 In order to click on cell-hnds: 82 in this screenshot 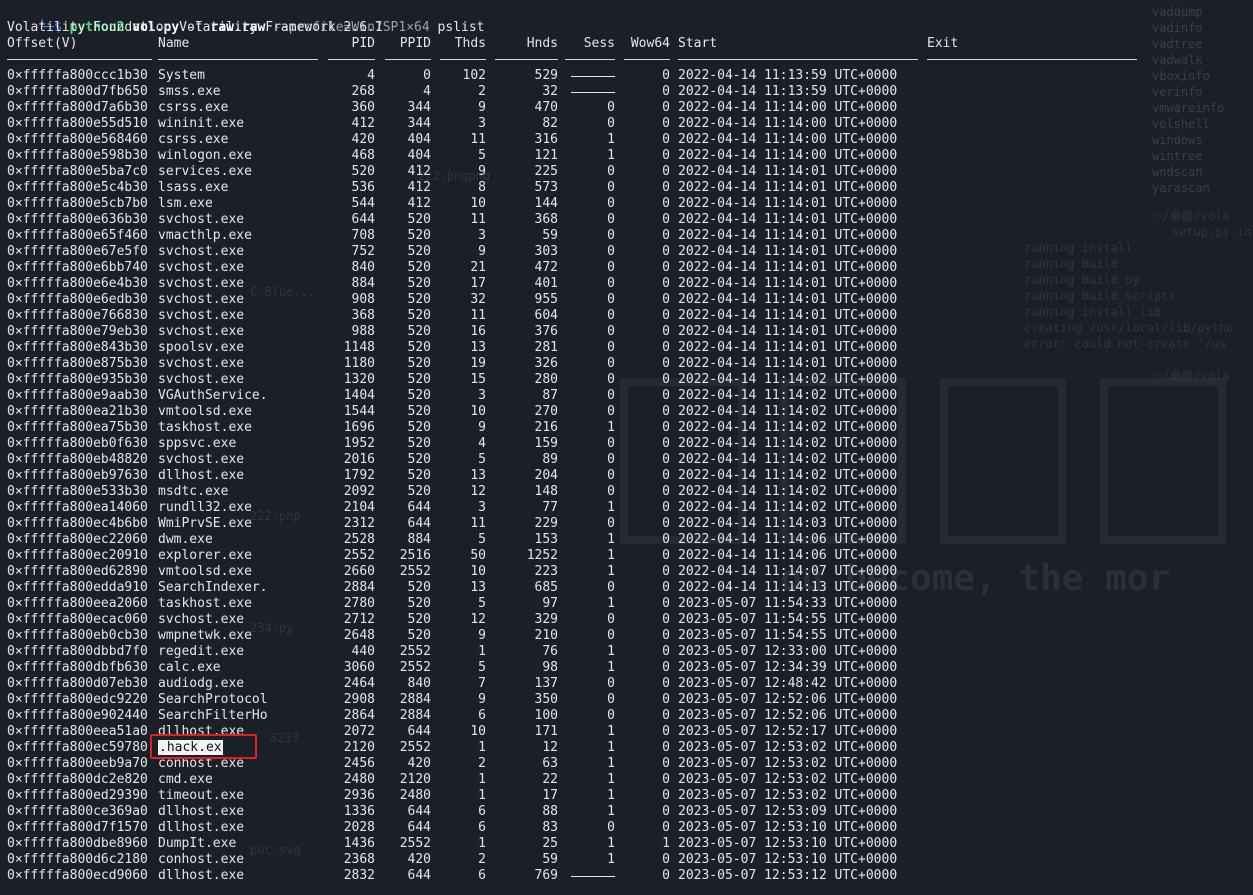, I will do `click(550, 123)`.